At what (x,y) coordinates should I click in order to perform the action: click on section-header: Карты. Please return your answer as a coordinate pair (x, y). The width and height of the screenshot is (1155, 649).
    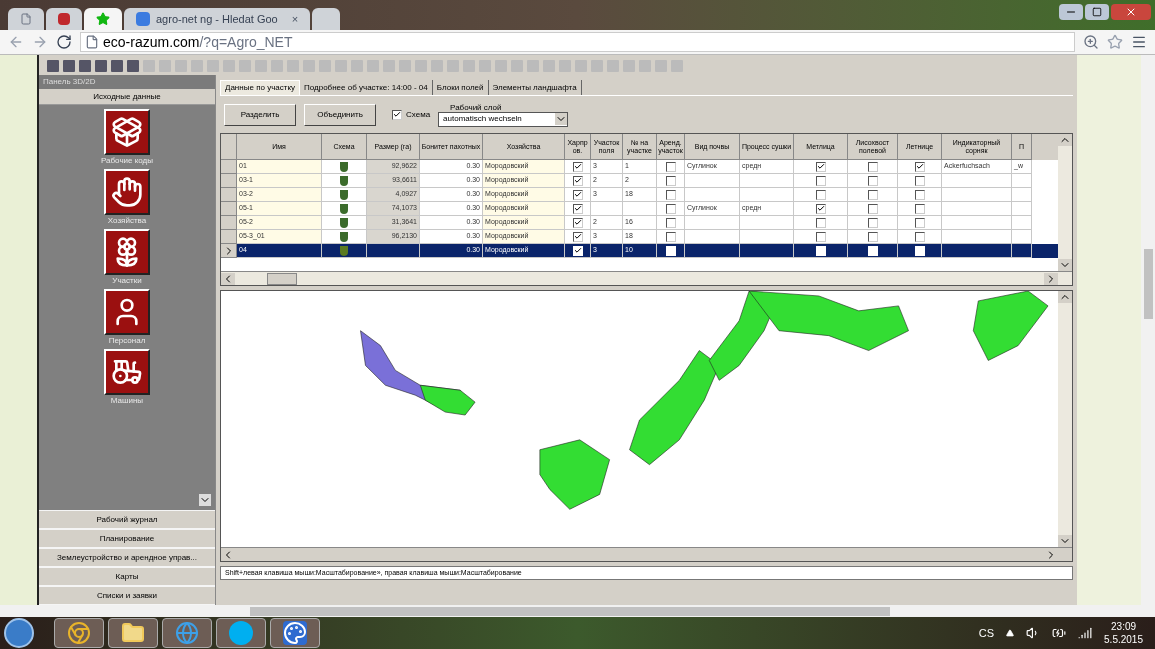
    Looking at the image, I should click on (127, 576).